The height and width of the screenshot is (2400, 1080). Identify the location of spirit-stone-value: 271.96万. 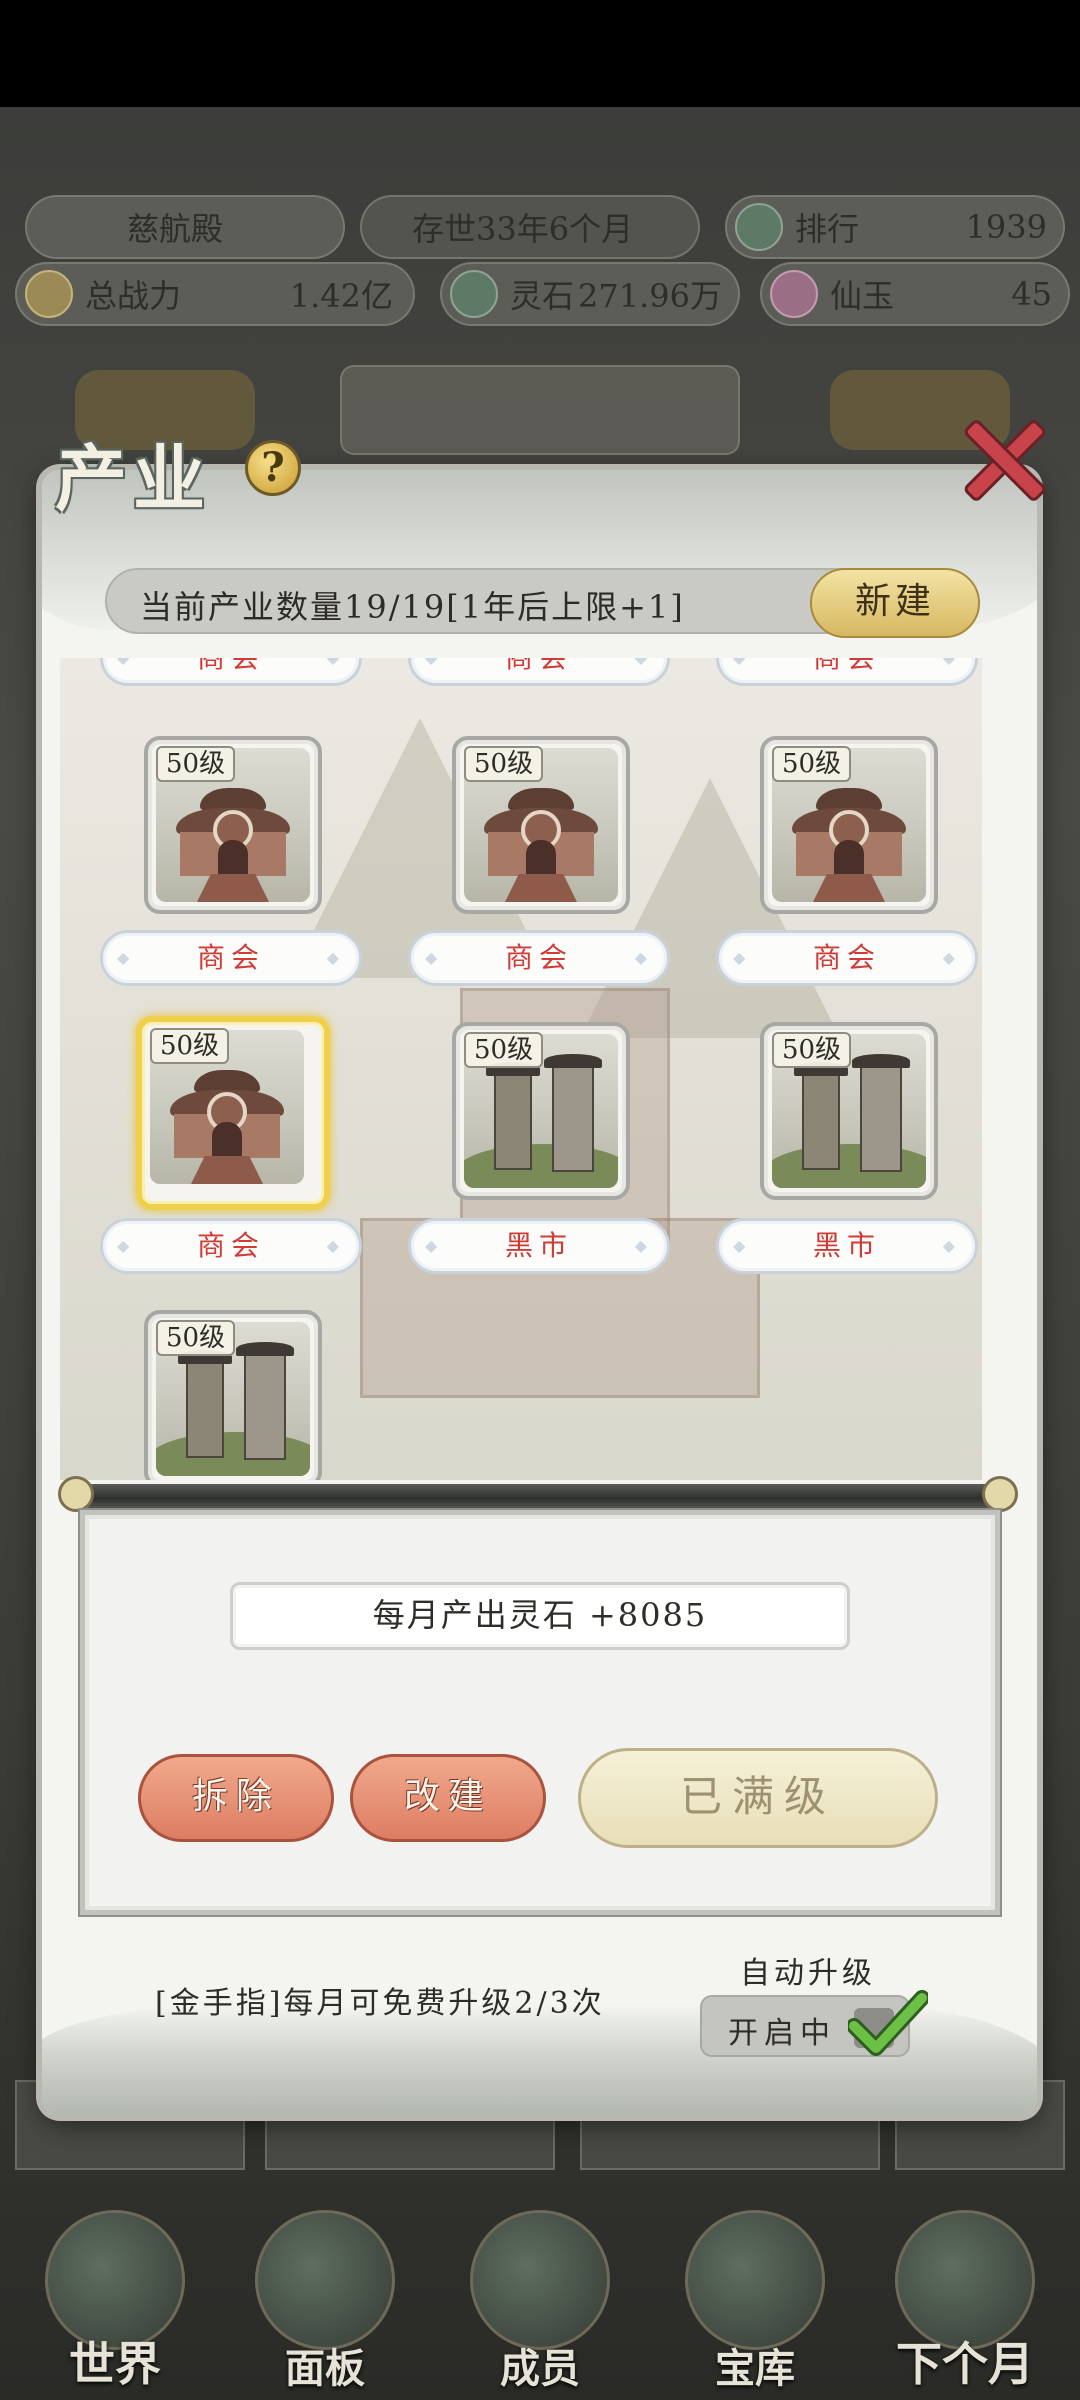
(650, 296).